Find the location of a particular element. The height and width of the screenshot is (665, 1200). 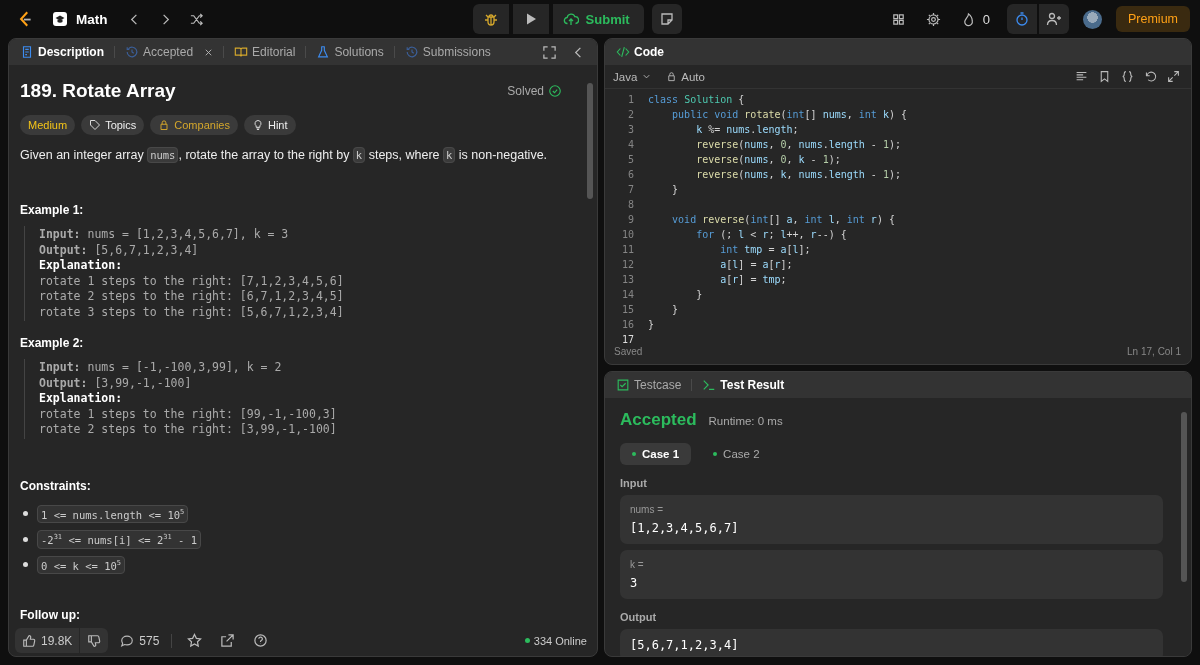

tab: Submissions is located at coordinates (447, 52).